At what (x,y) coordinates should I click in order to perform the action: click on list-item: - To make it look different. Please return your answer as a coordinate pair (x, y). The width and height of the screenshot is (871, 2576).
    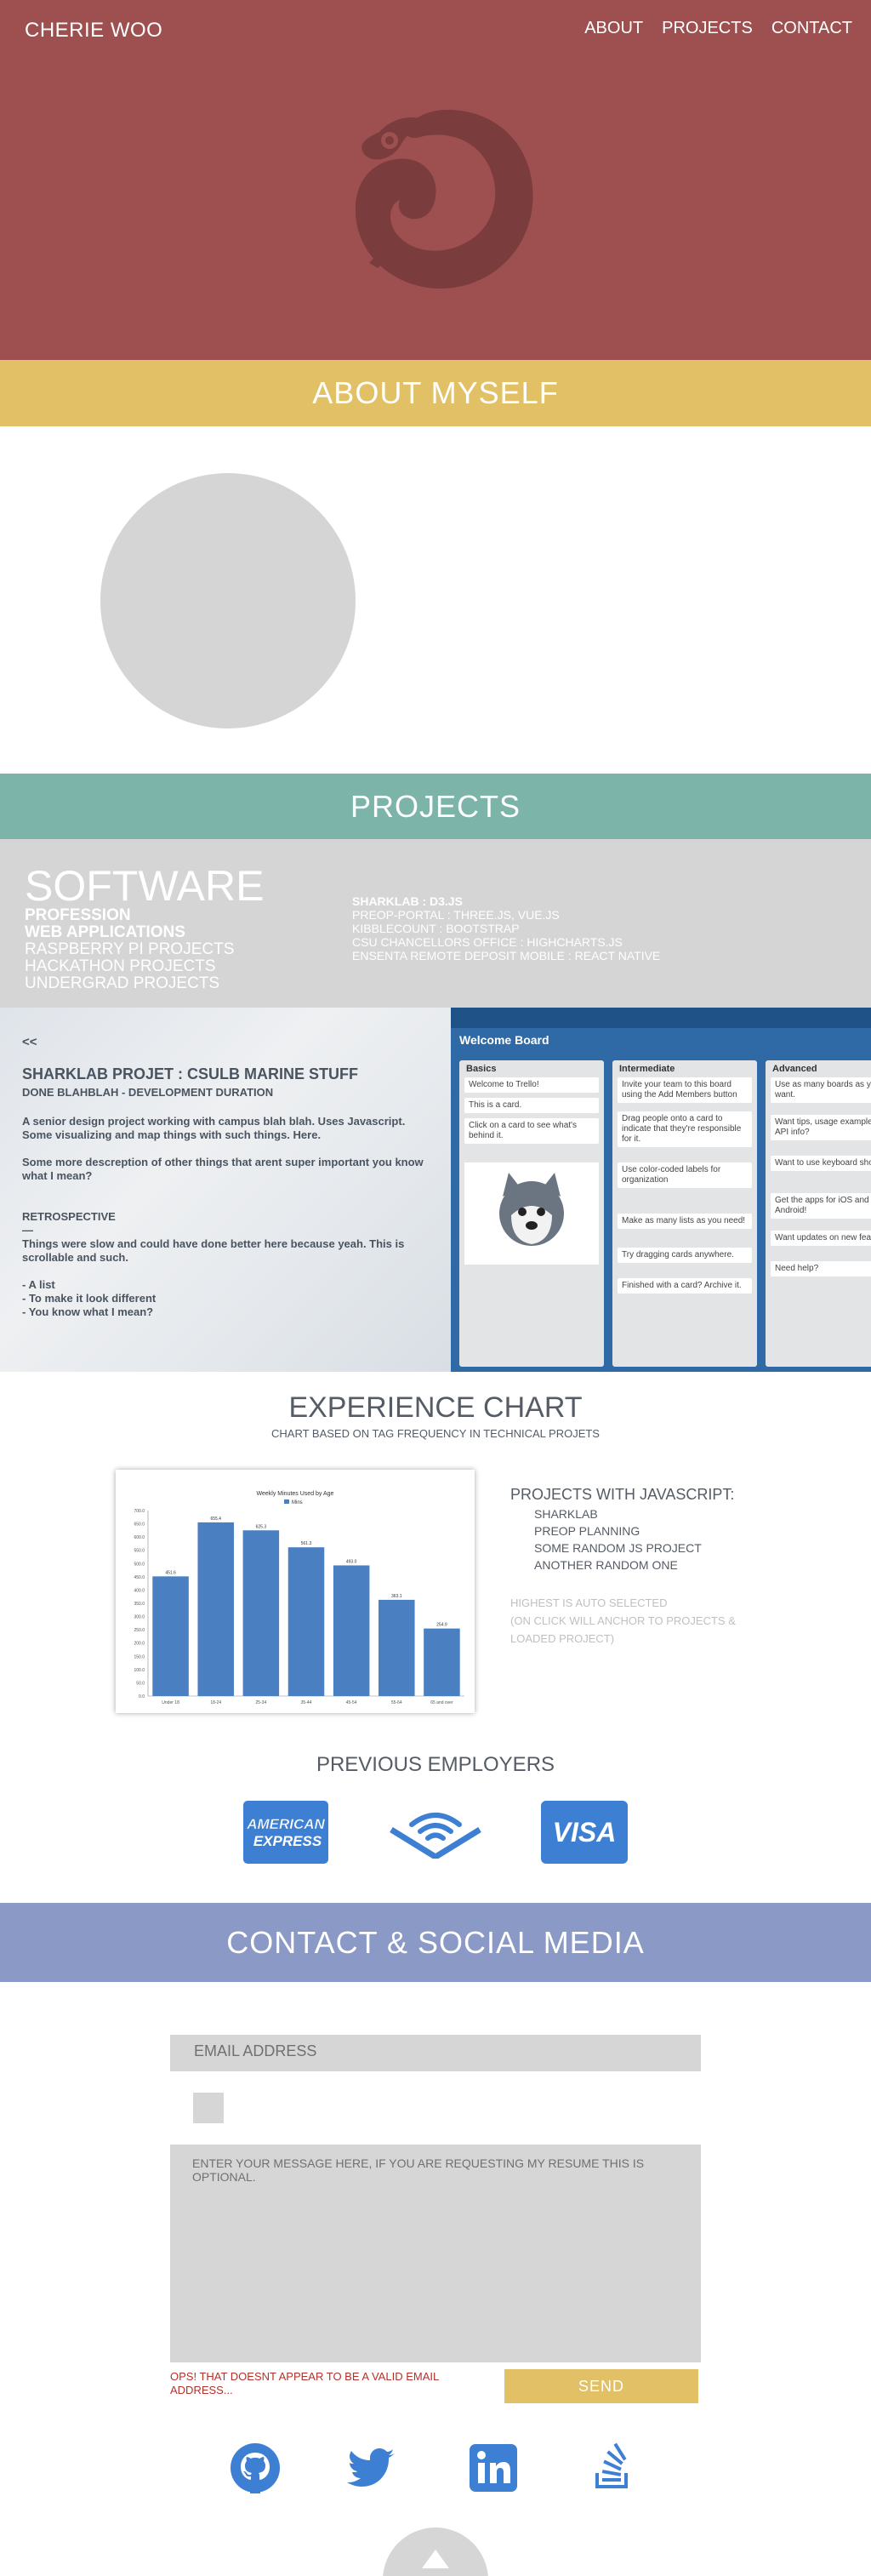
    Looking at the image, I should click on (89, 1298).